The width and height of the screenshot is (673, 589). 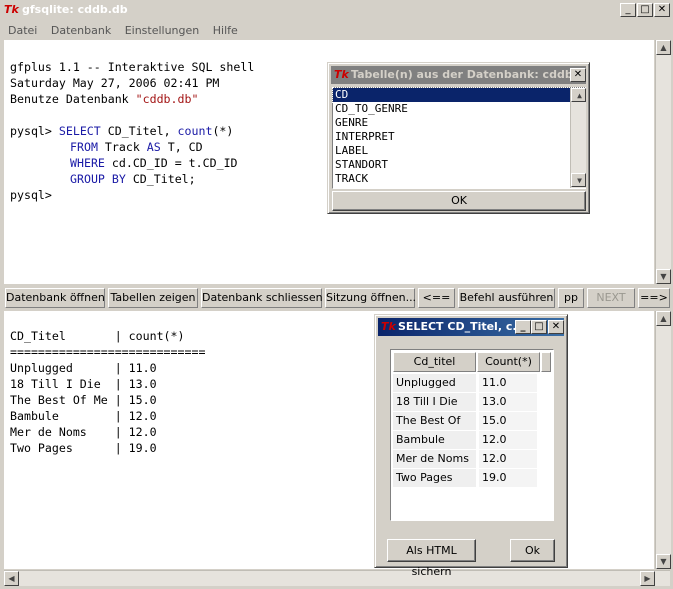 I want to click on shell-query-line3: WHERE cd.CD_ID = t.CD_ID, so click(x=154, y=163).